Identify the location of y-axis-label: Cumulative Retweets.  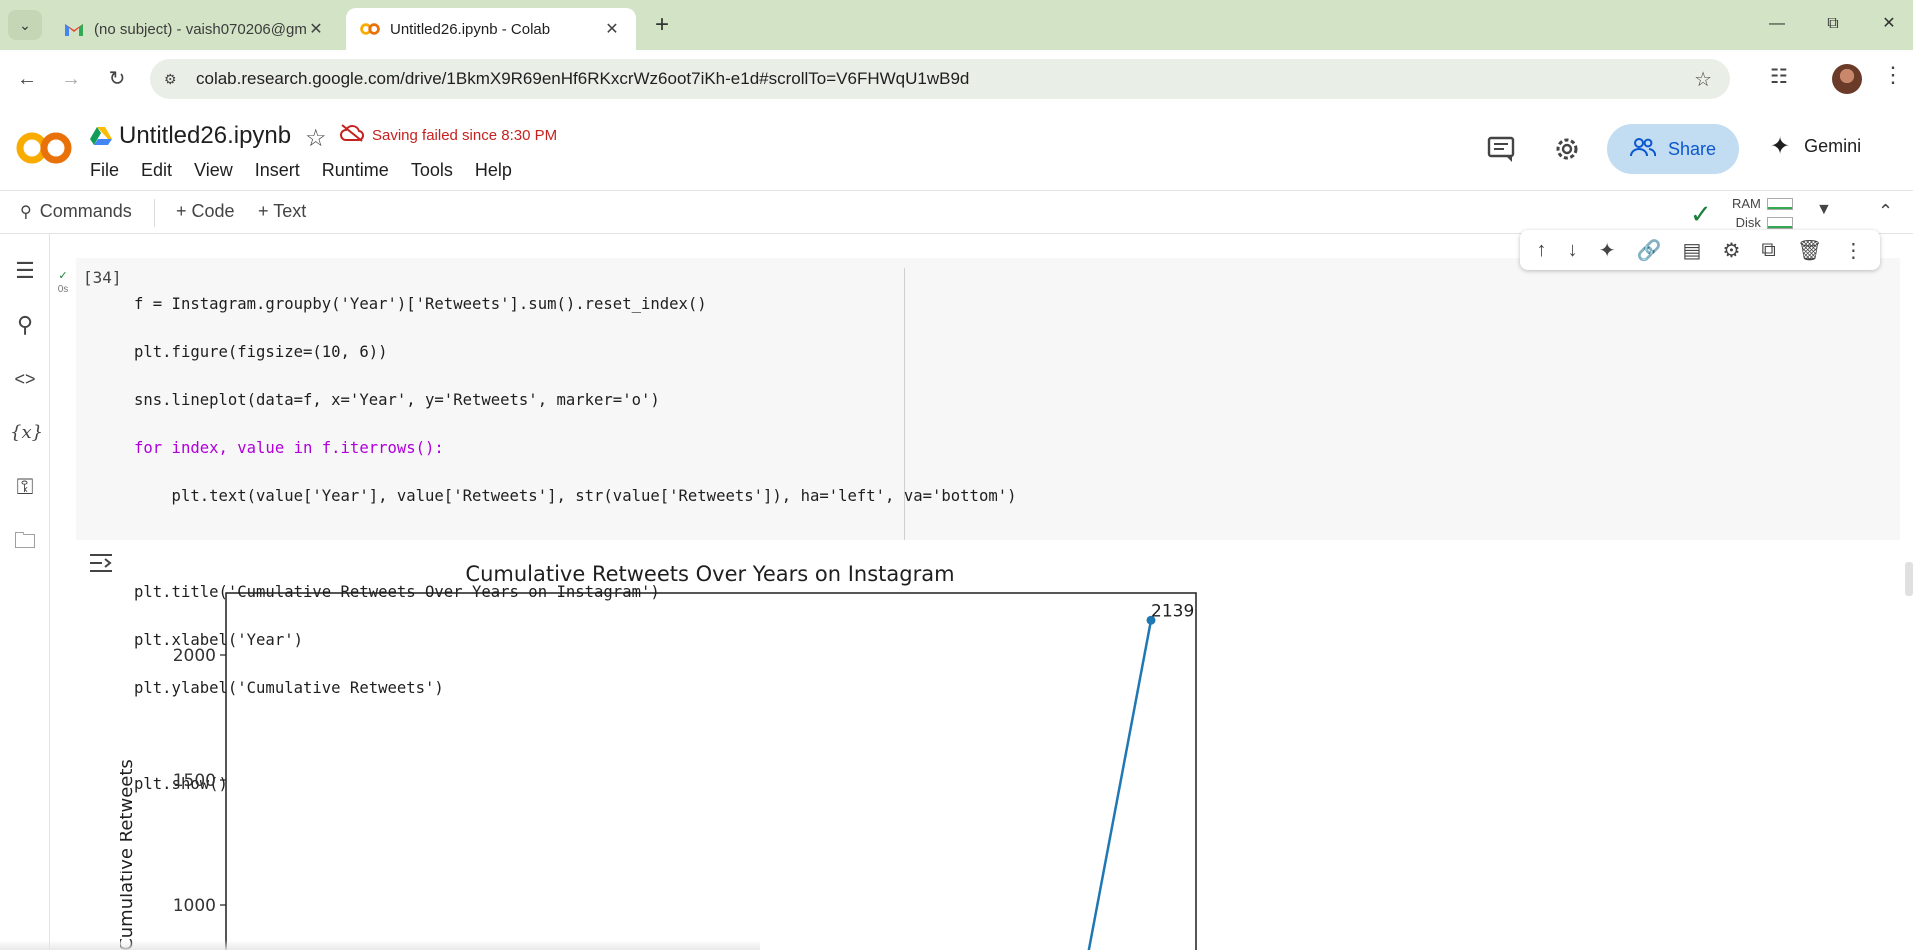
(128, 854).